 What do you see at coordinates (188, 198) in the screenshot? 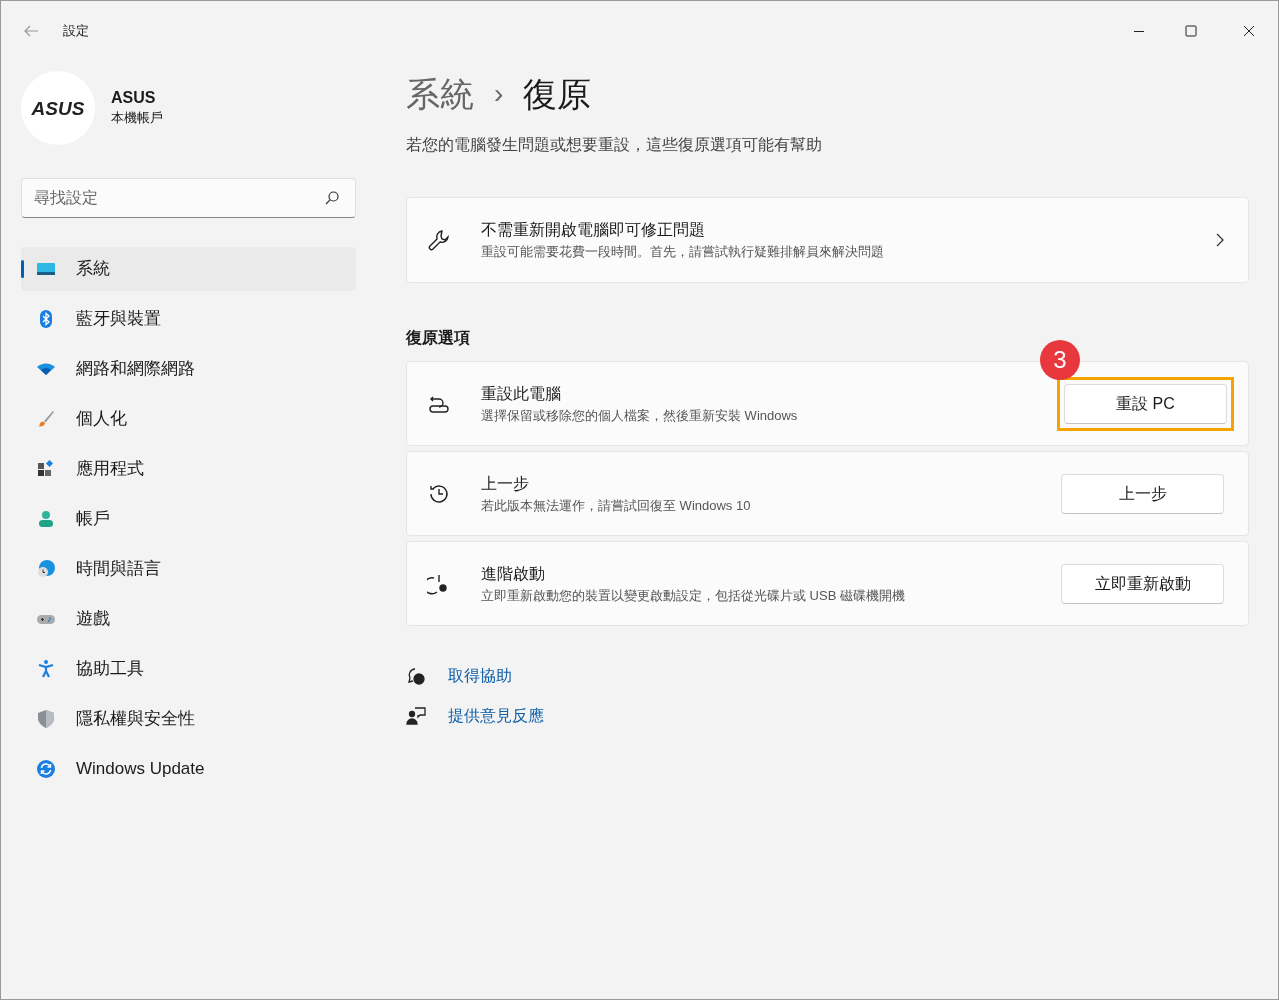
I see `search-field: 尋找設定` at bounding box center [188, 198].